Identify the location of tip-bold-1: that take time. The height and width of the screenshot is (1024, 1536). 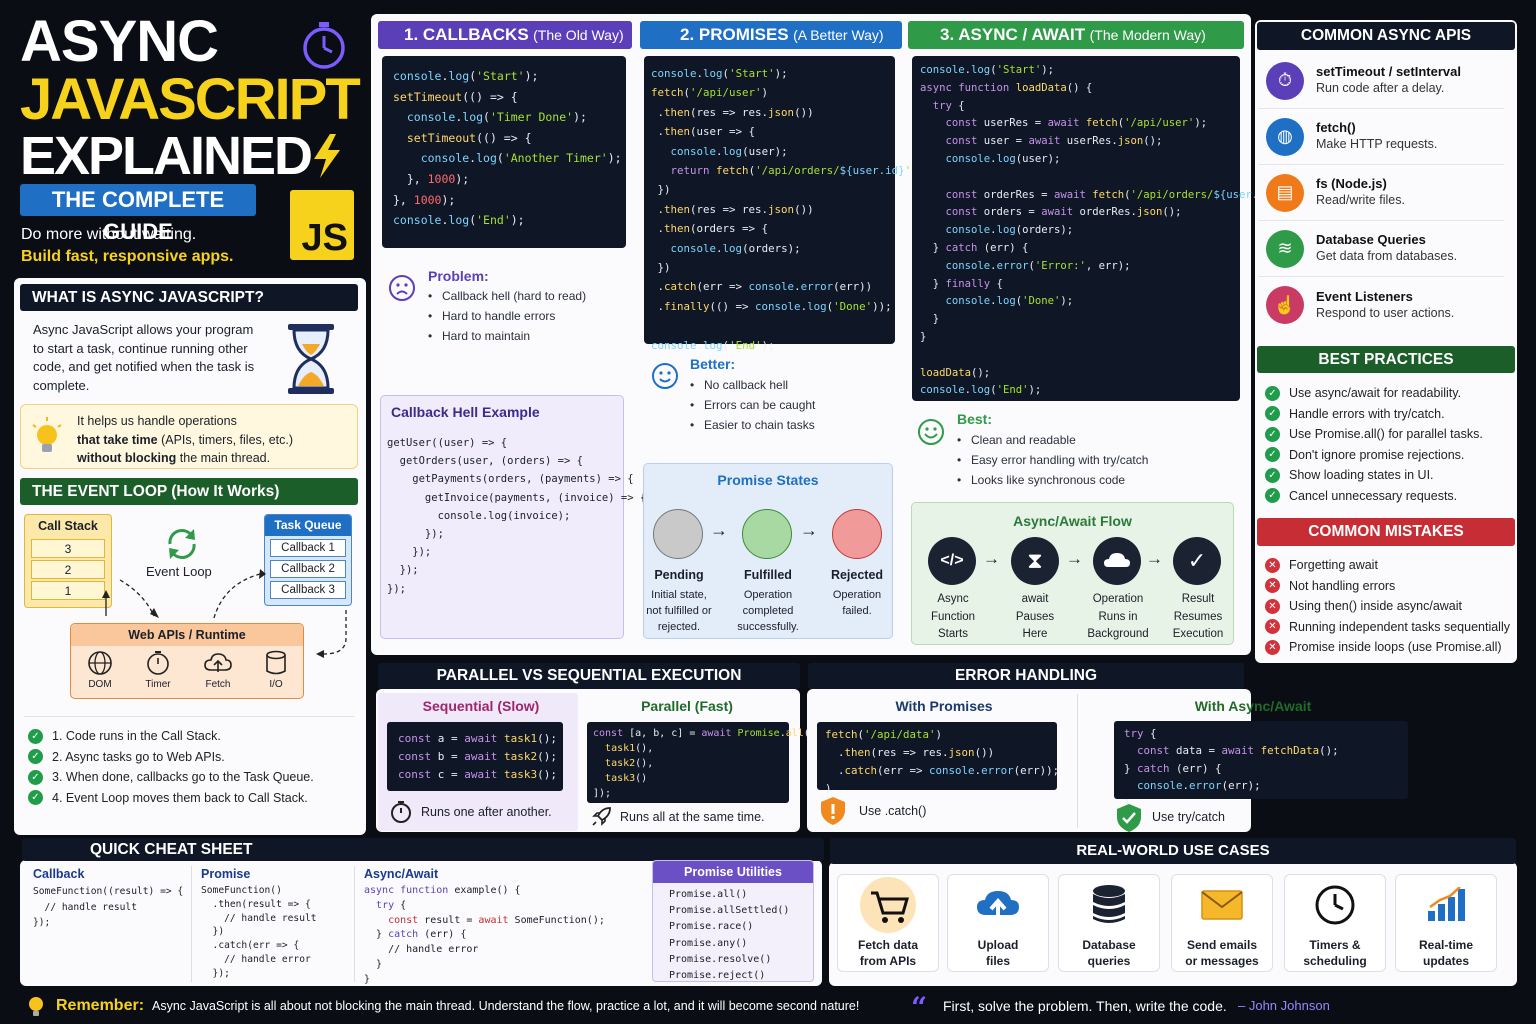
(117, 439).